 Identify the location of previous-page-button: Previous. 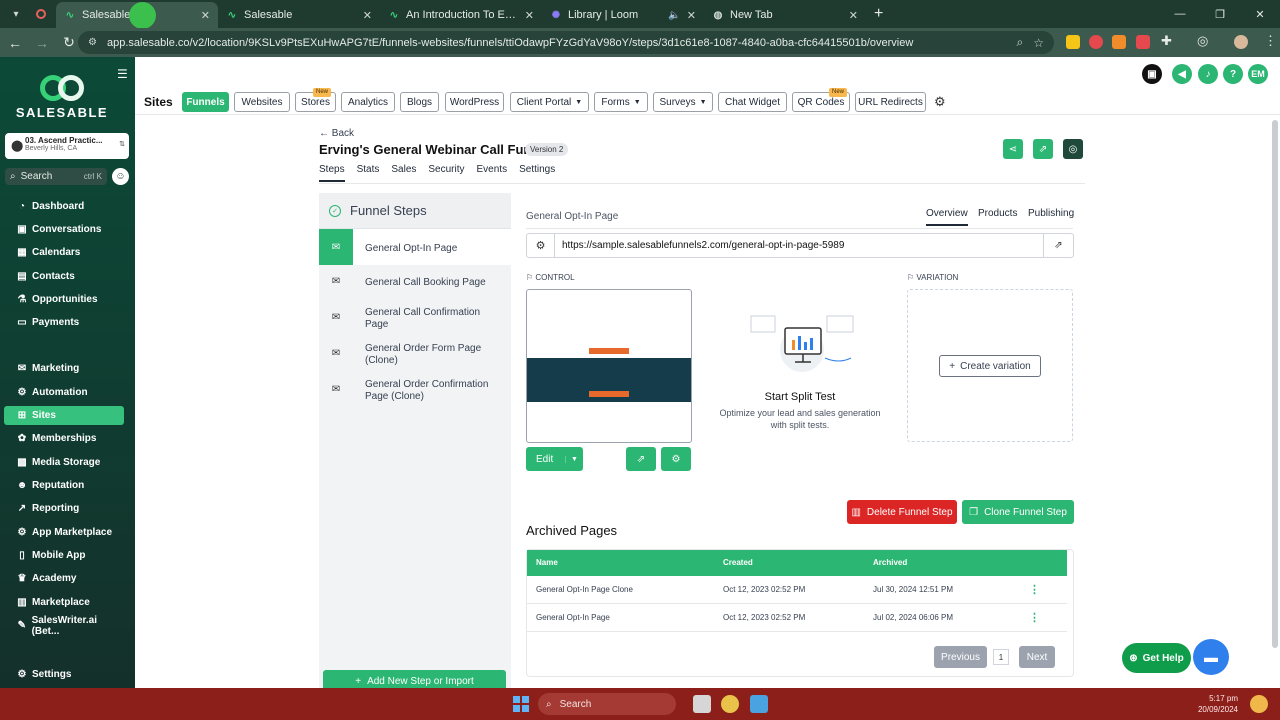
(960, 657).